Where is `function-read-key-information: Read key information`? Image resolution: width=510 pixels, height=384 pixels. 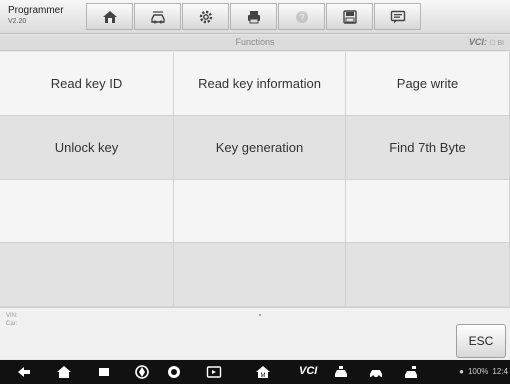
function-read-key-information: Read key information is located at coordinates (260, 84).